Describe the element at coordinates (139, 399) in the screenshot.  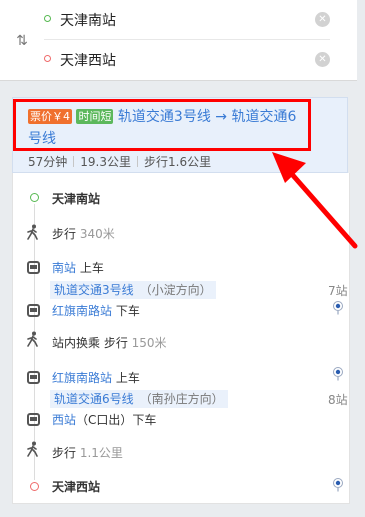
I see `line-6-chip: 轨道交通6号线 （南孙庄方向）` at that location.